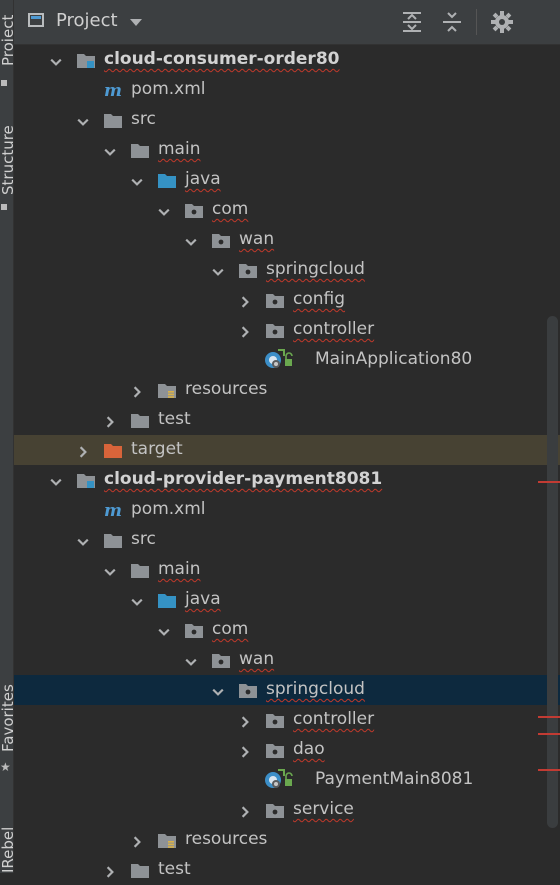  I want to click on tree-node-config: config, so click(287, 300).